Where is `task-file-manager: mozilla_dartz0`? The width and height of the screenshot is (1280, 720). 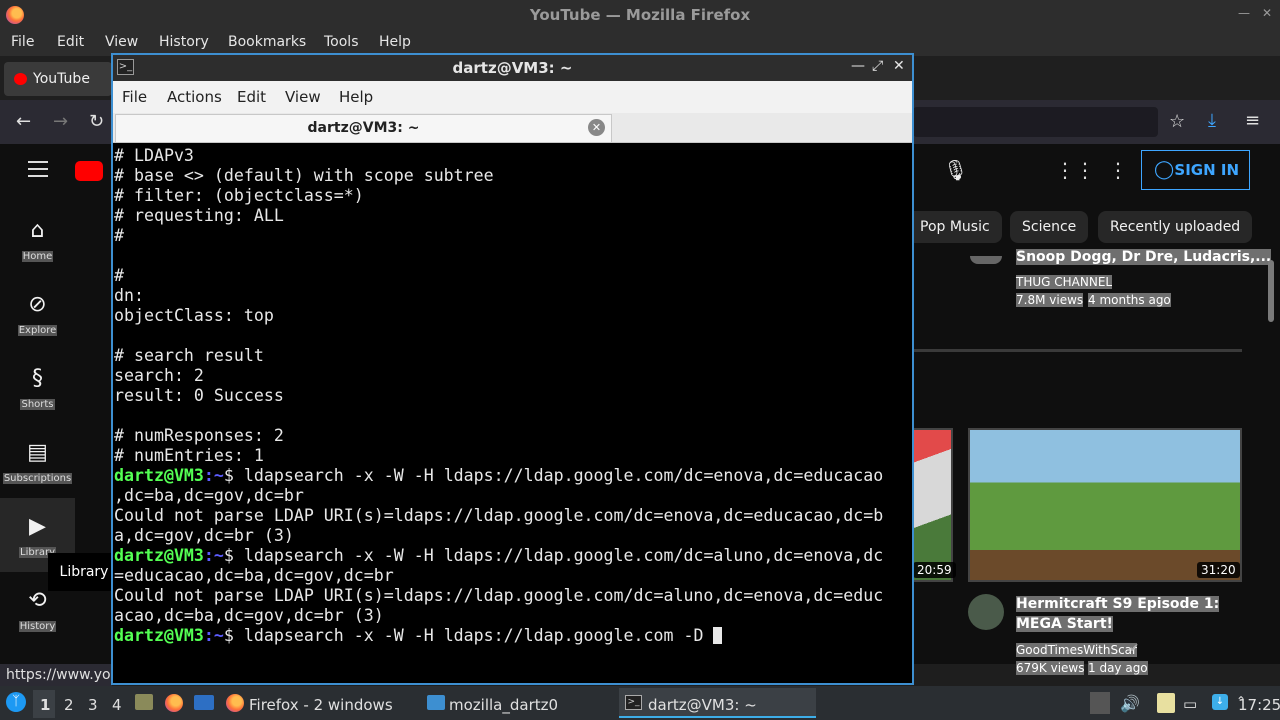 task-file-manager: mozilla_dartz0 is located at coordinates (503, 705).